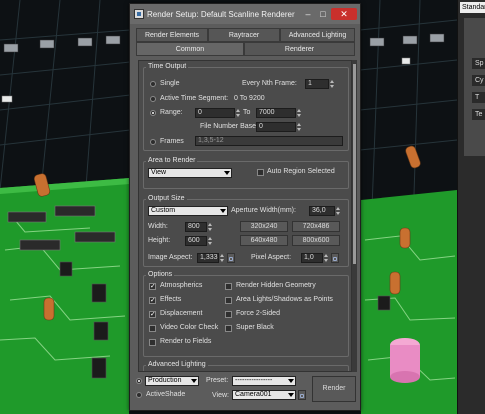 This screenshot has height=414, width=485. I want to click on tab-advanced-lighting: Advanced Lighting, so click(317, 35).